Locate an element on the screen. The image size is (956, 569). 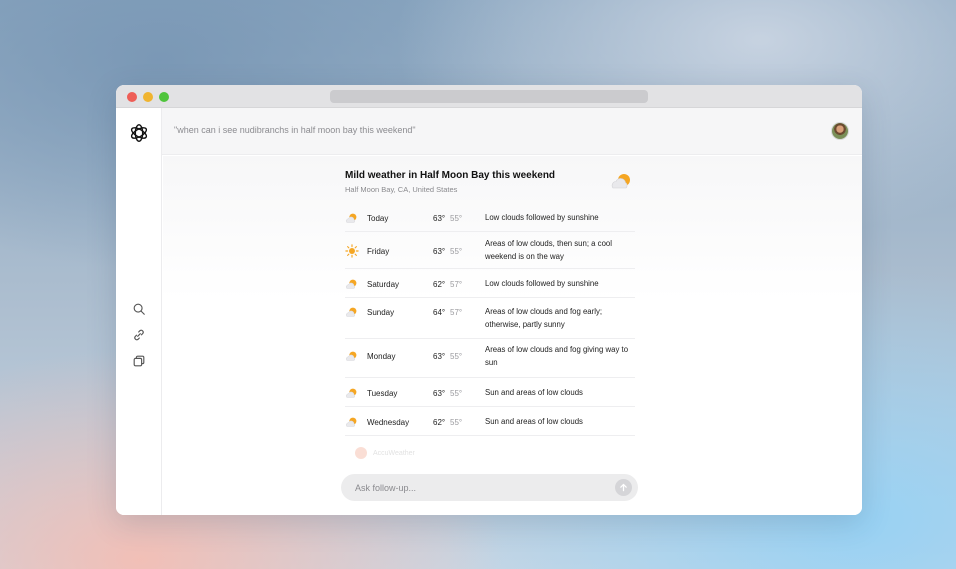
weather-location: Half Moon Bay, CA, United States is located at coordinates (401, 189).